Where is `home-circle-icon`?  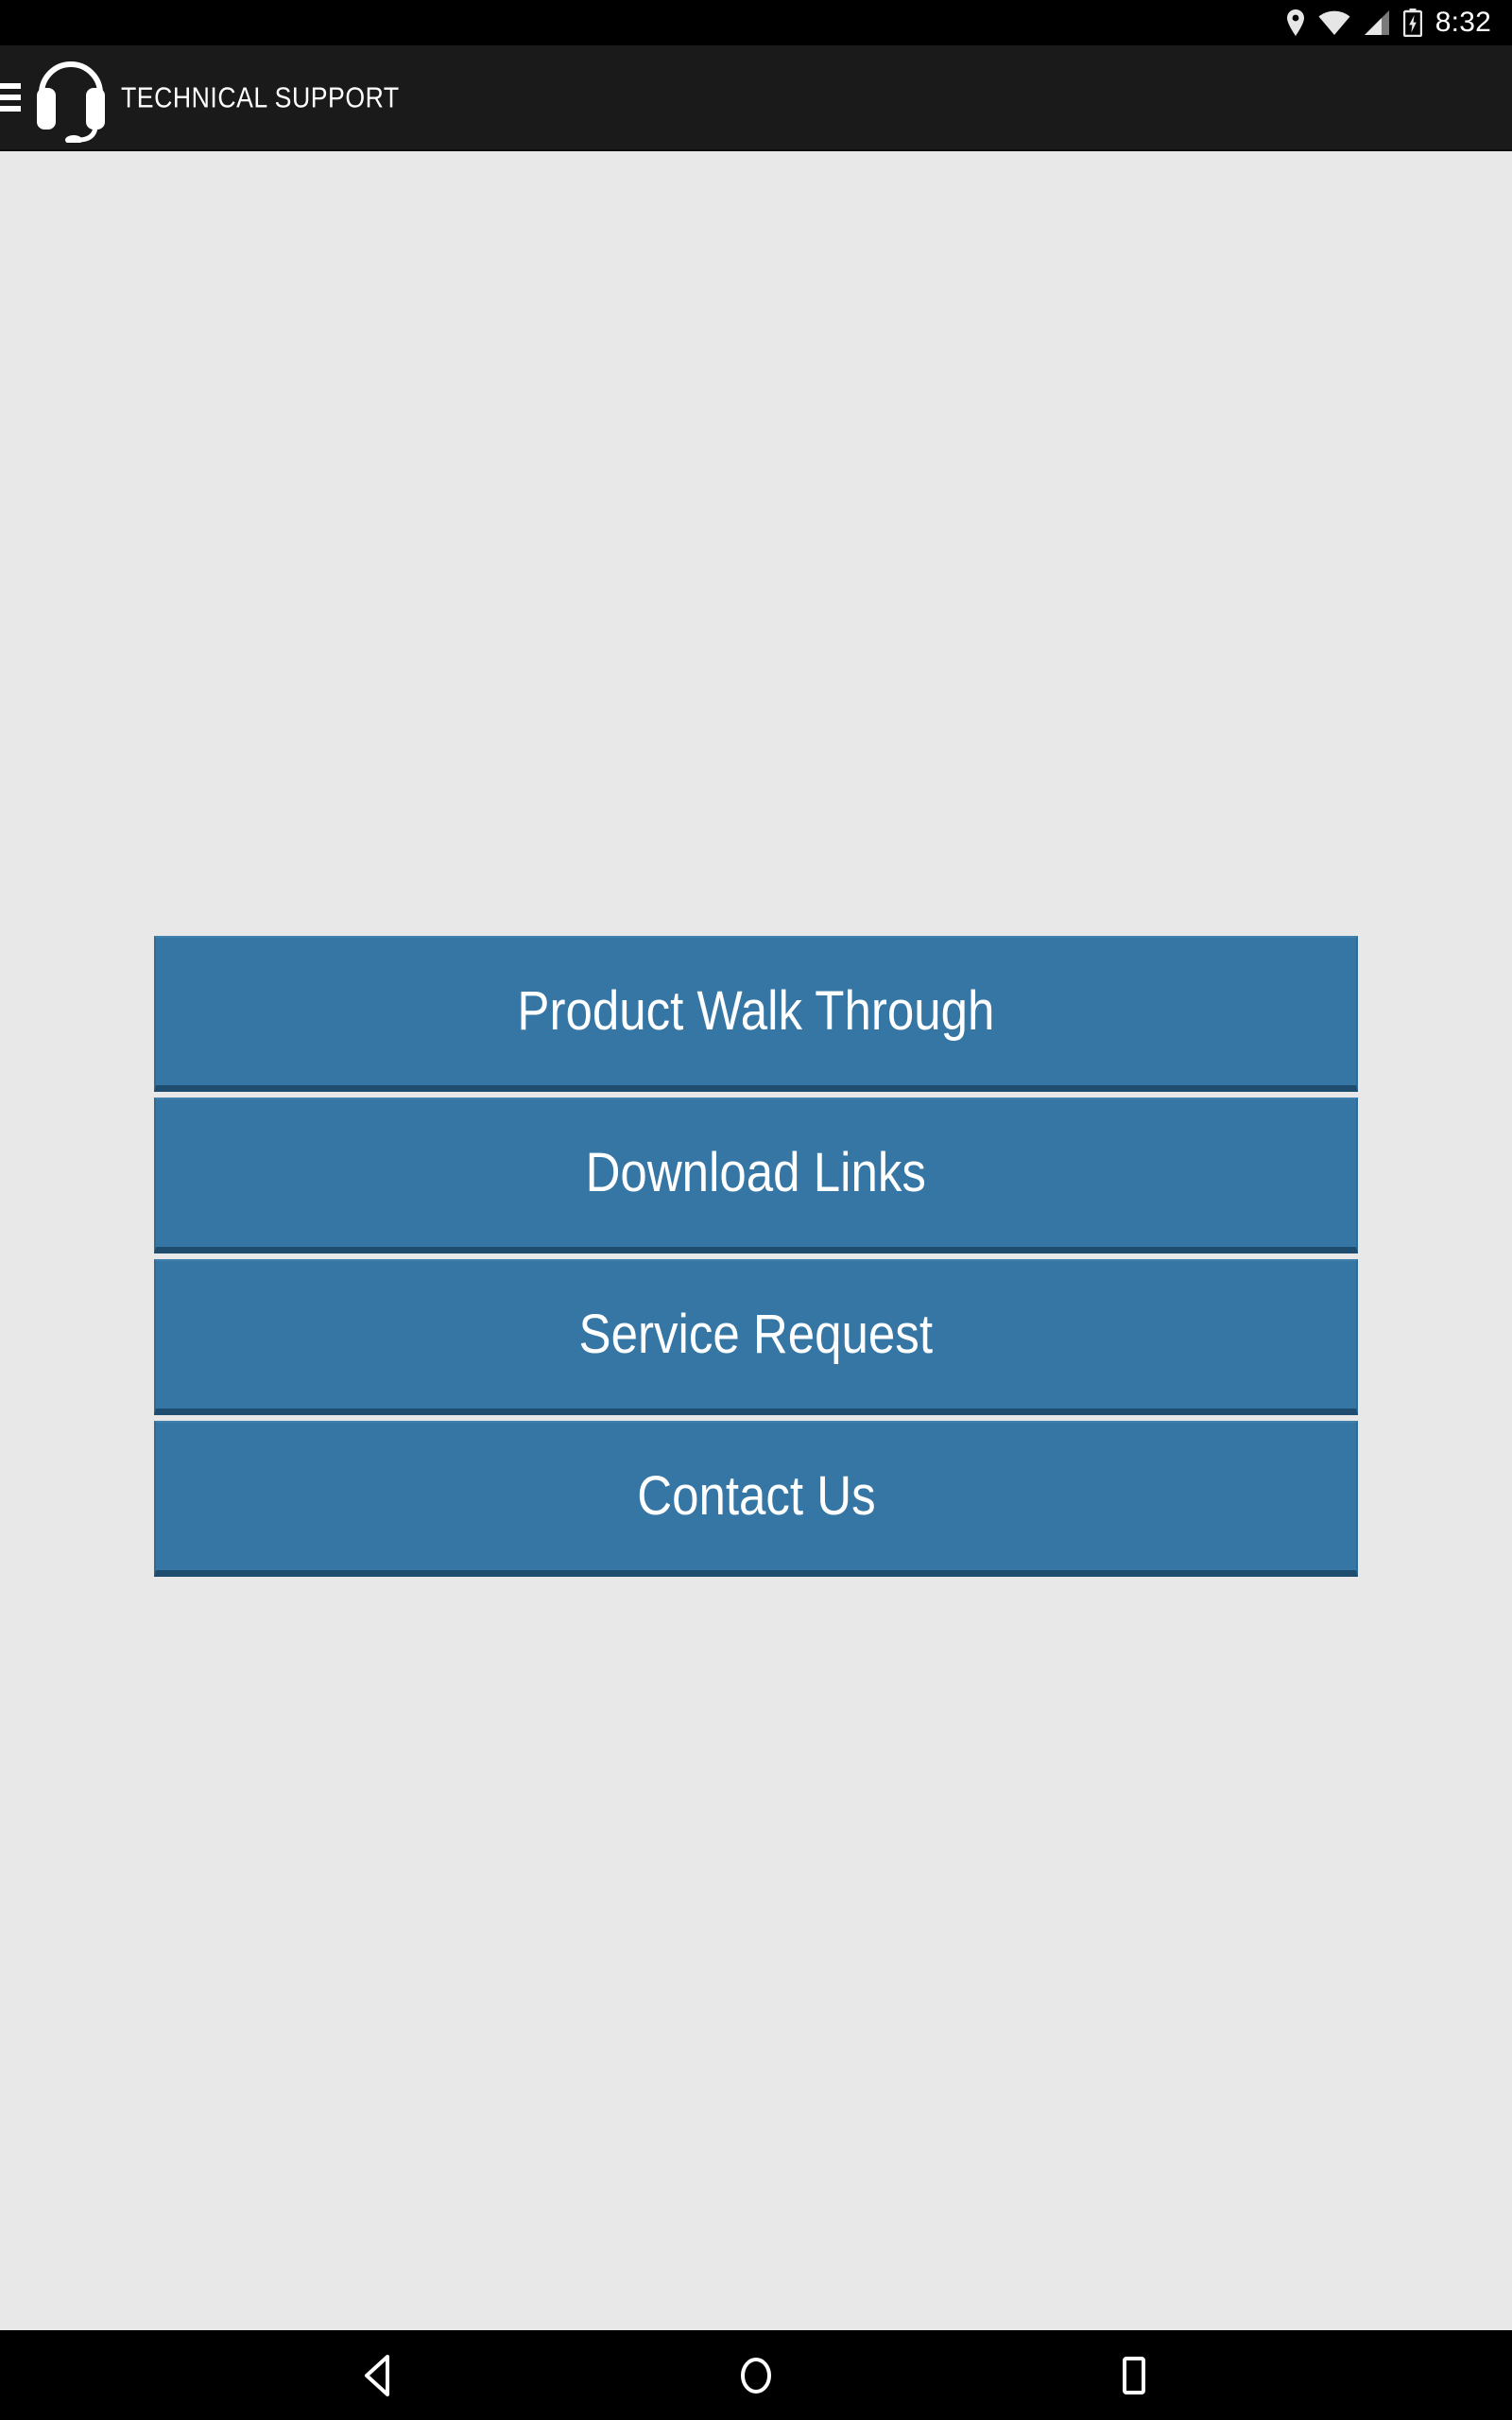 home-circle-icon is located at coordinates (756, 2375).